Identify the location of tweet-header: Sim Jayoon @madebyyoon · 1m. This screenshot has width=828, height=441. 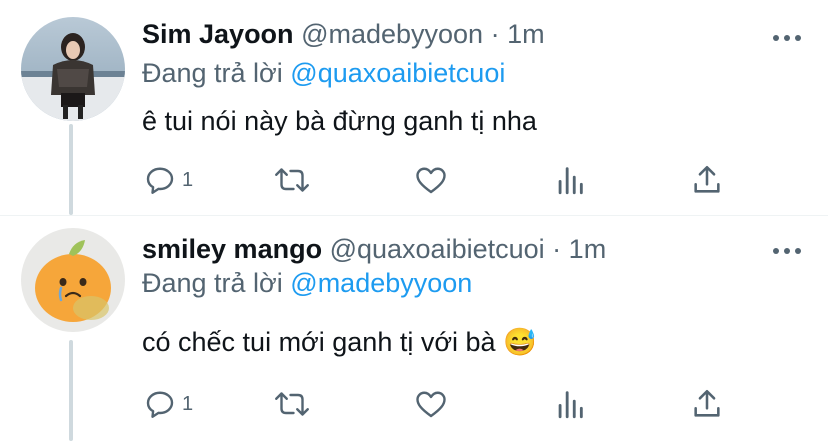
(343, 34).